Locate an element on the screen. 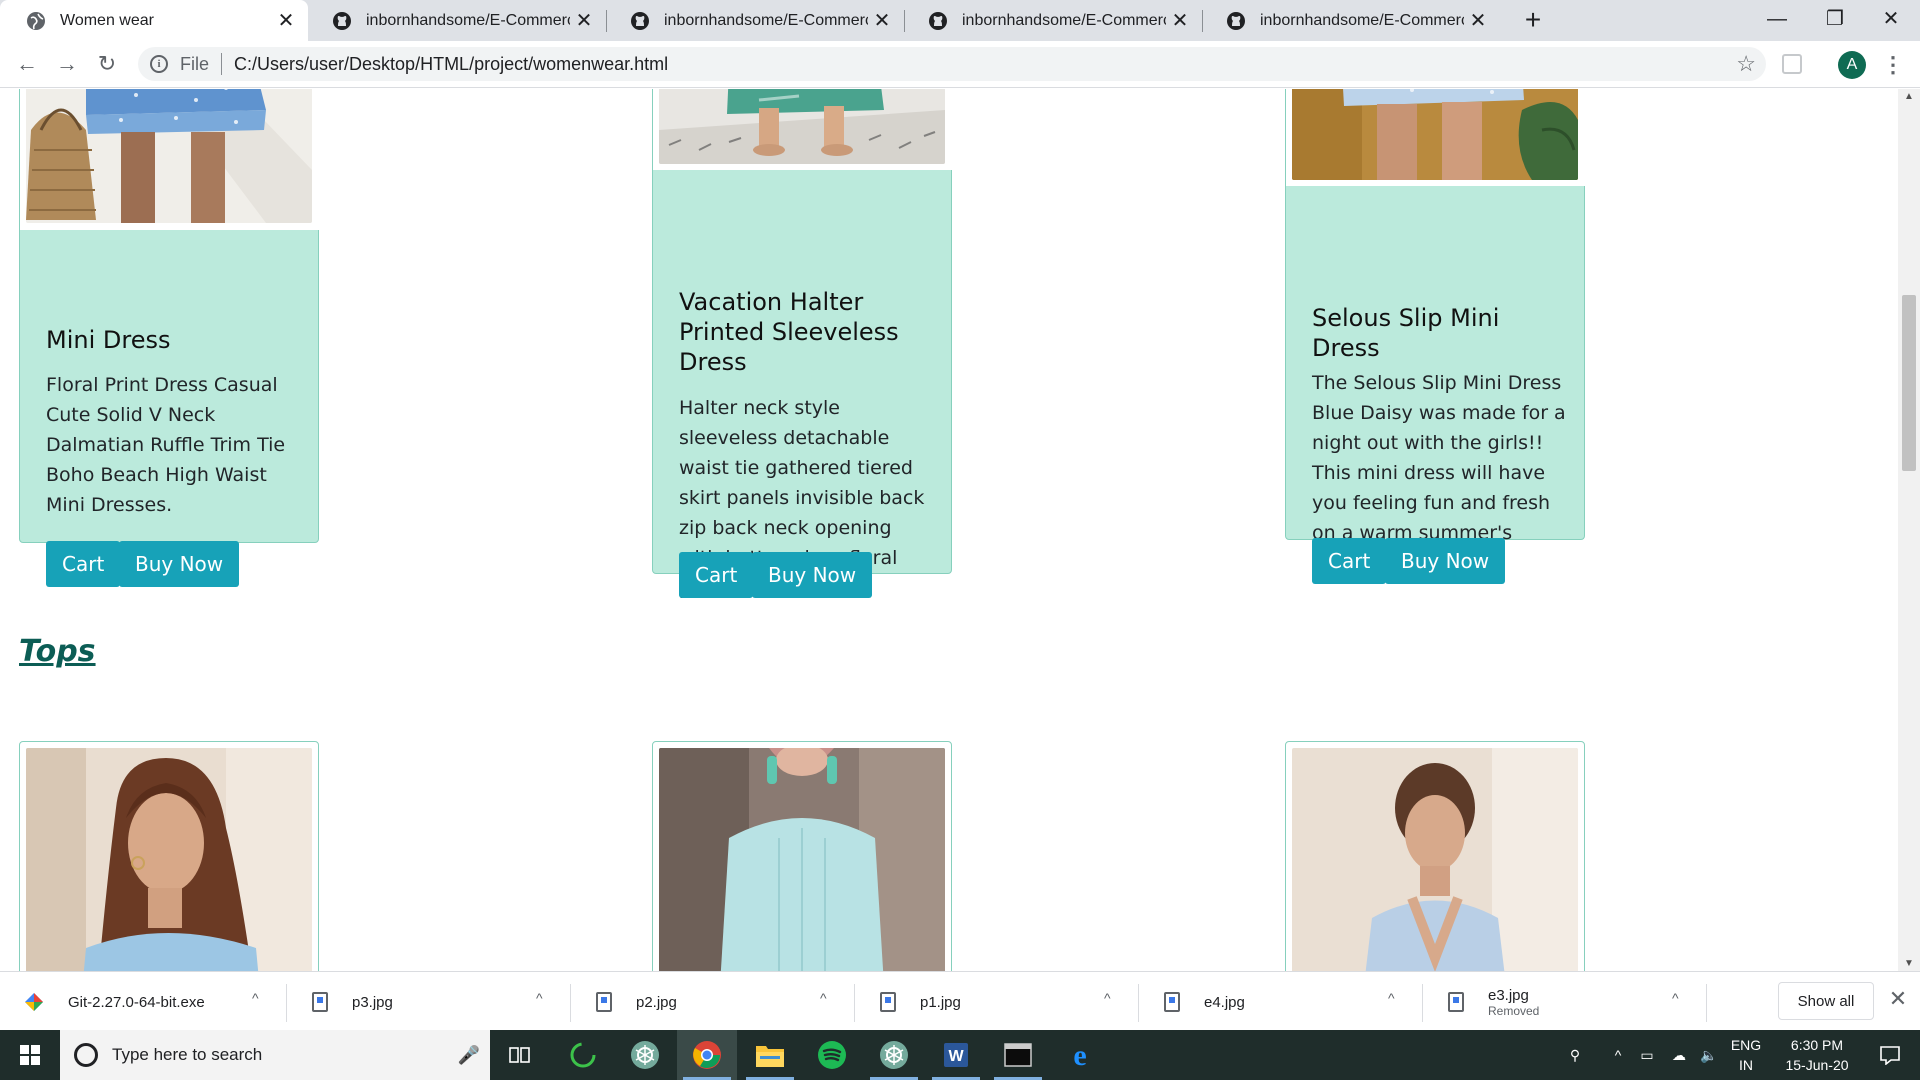  reload-button: ↻ is located at coordinates (107, 64).